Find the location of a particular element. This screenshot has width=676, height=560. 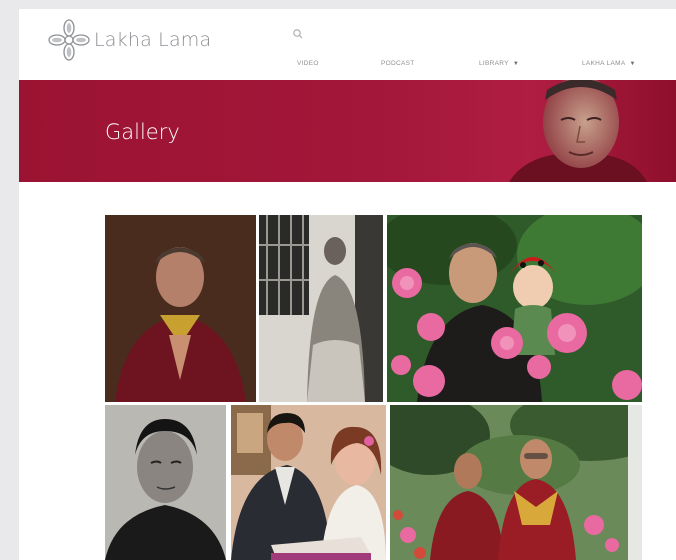

gallery-photo-young-man is located at coordinates (165, 482).